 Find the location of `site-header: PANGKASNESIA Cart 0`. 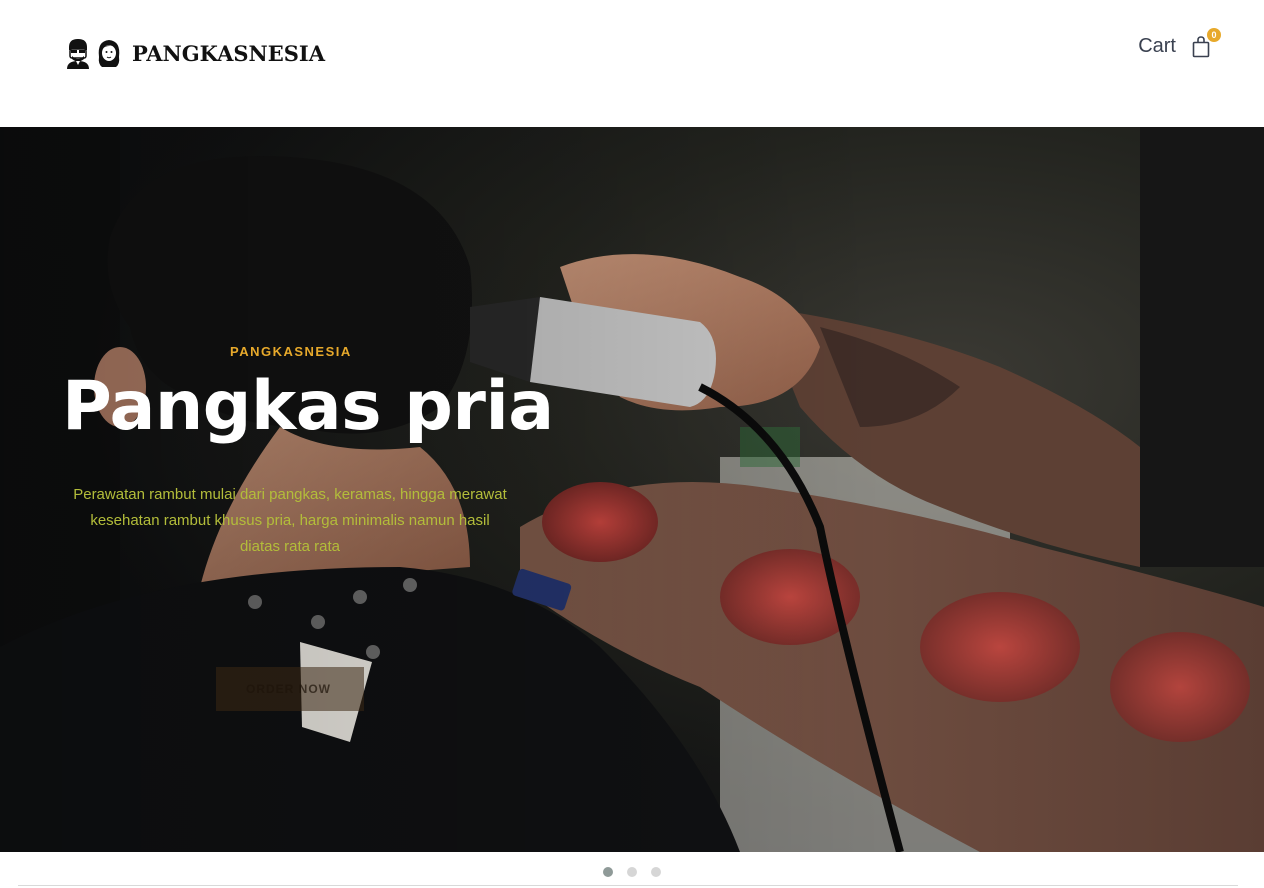

site-header: PANGKASNESIA Cart 0 is located at coordinates (632, 63).